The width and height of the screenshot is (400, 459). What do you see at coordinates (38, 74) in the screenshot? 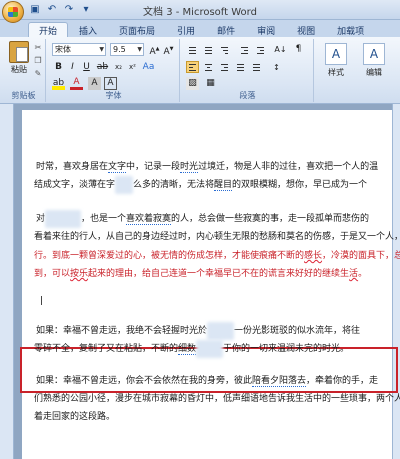
I see `format-painter-icon: ✎` at bounding box center [38, 74].